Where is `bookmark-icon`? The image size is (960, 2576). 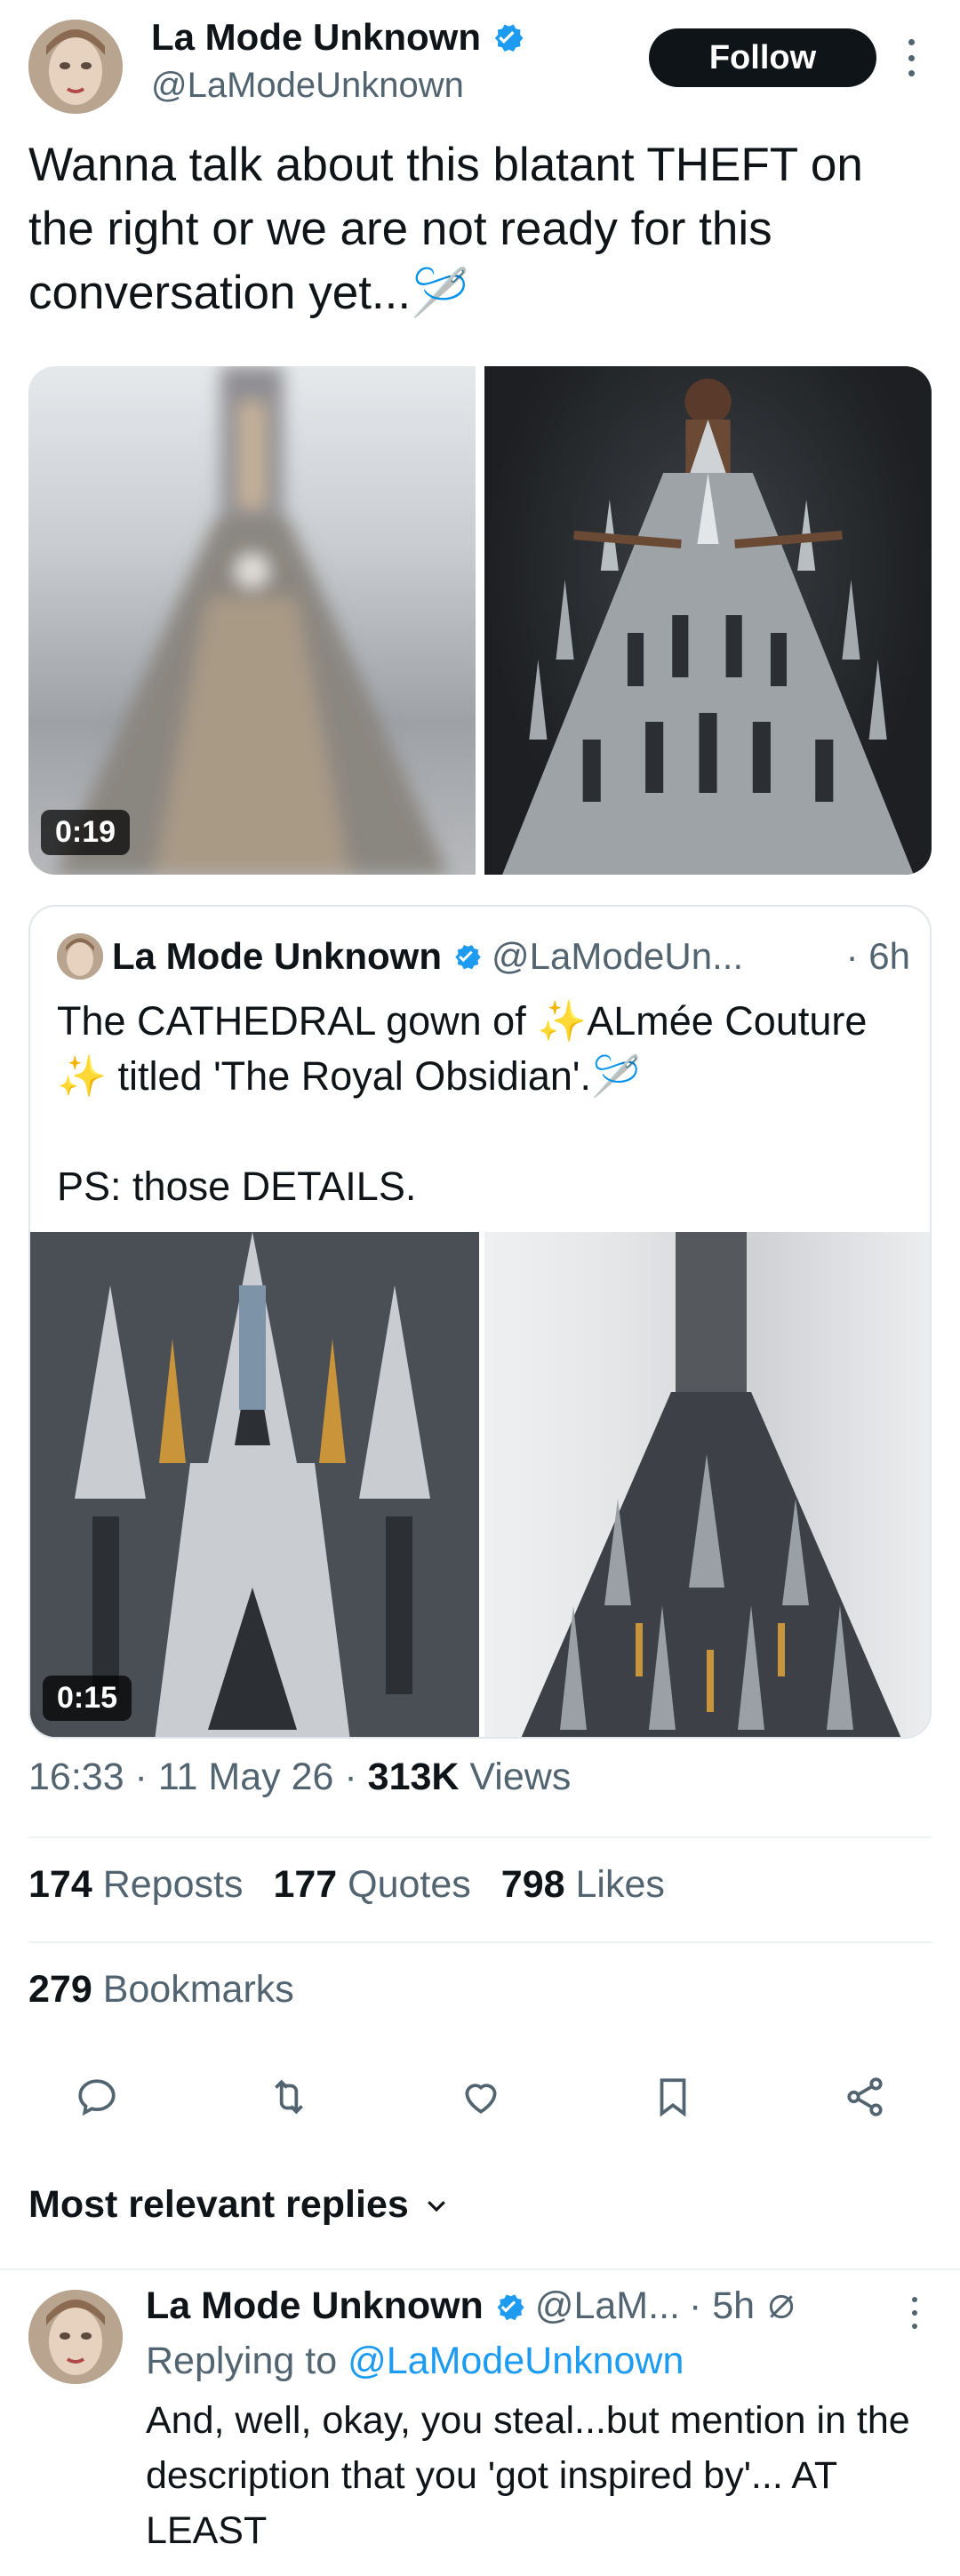
bookmark-icon is located at coordinates (673, 2097).